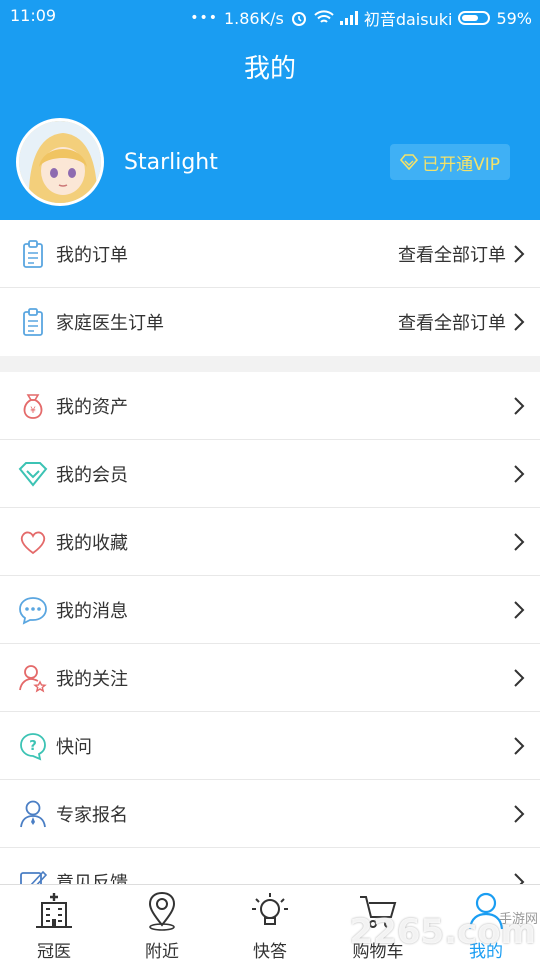 The image size is (540, 960). I want to click on expert-signup-row: 专家报名, so click(270, 814).